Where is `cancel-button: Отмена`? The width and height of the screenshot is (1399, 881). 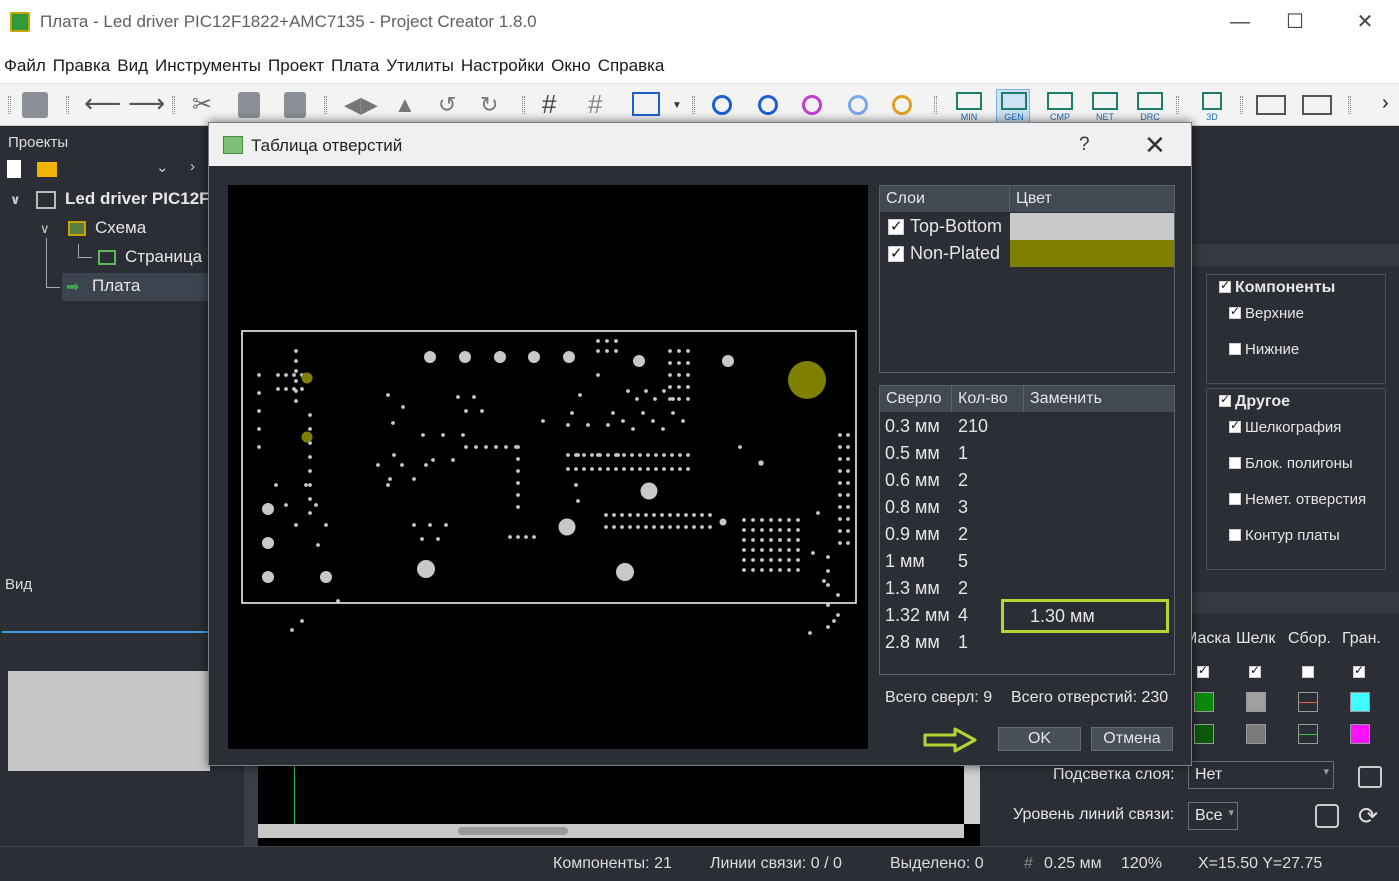
cancel-button: Отмена is located at coordinates (1132, 739).